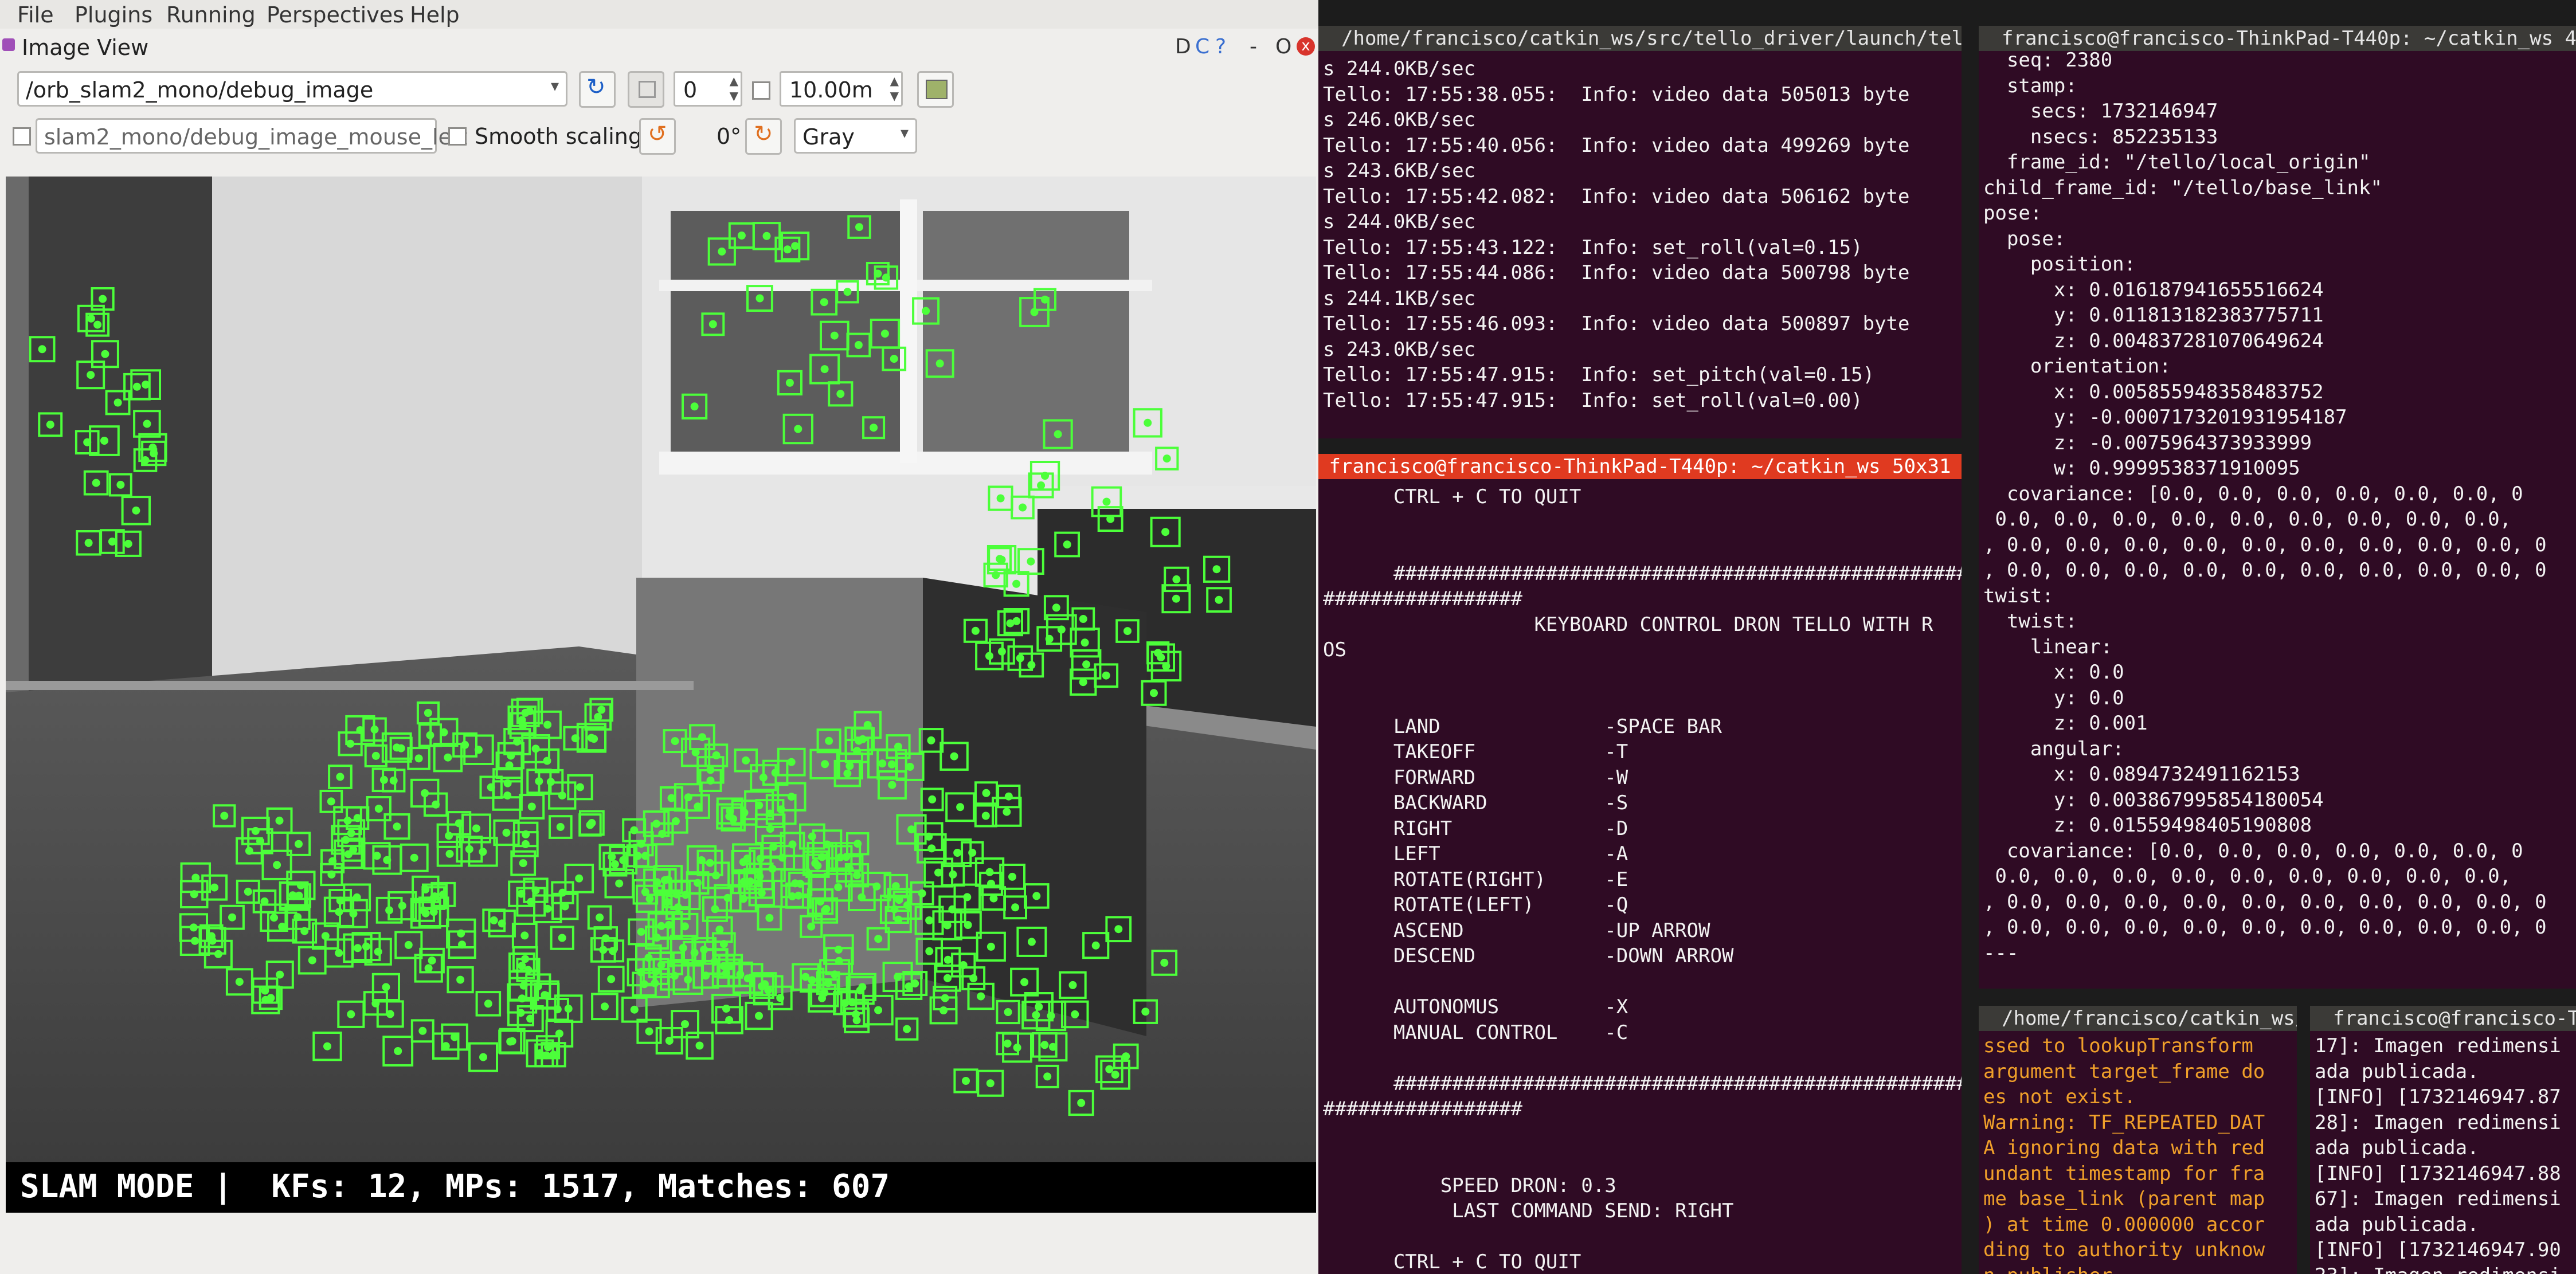  I want to click on help-button: ?, so click(1220, 46).